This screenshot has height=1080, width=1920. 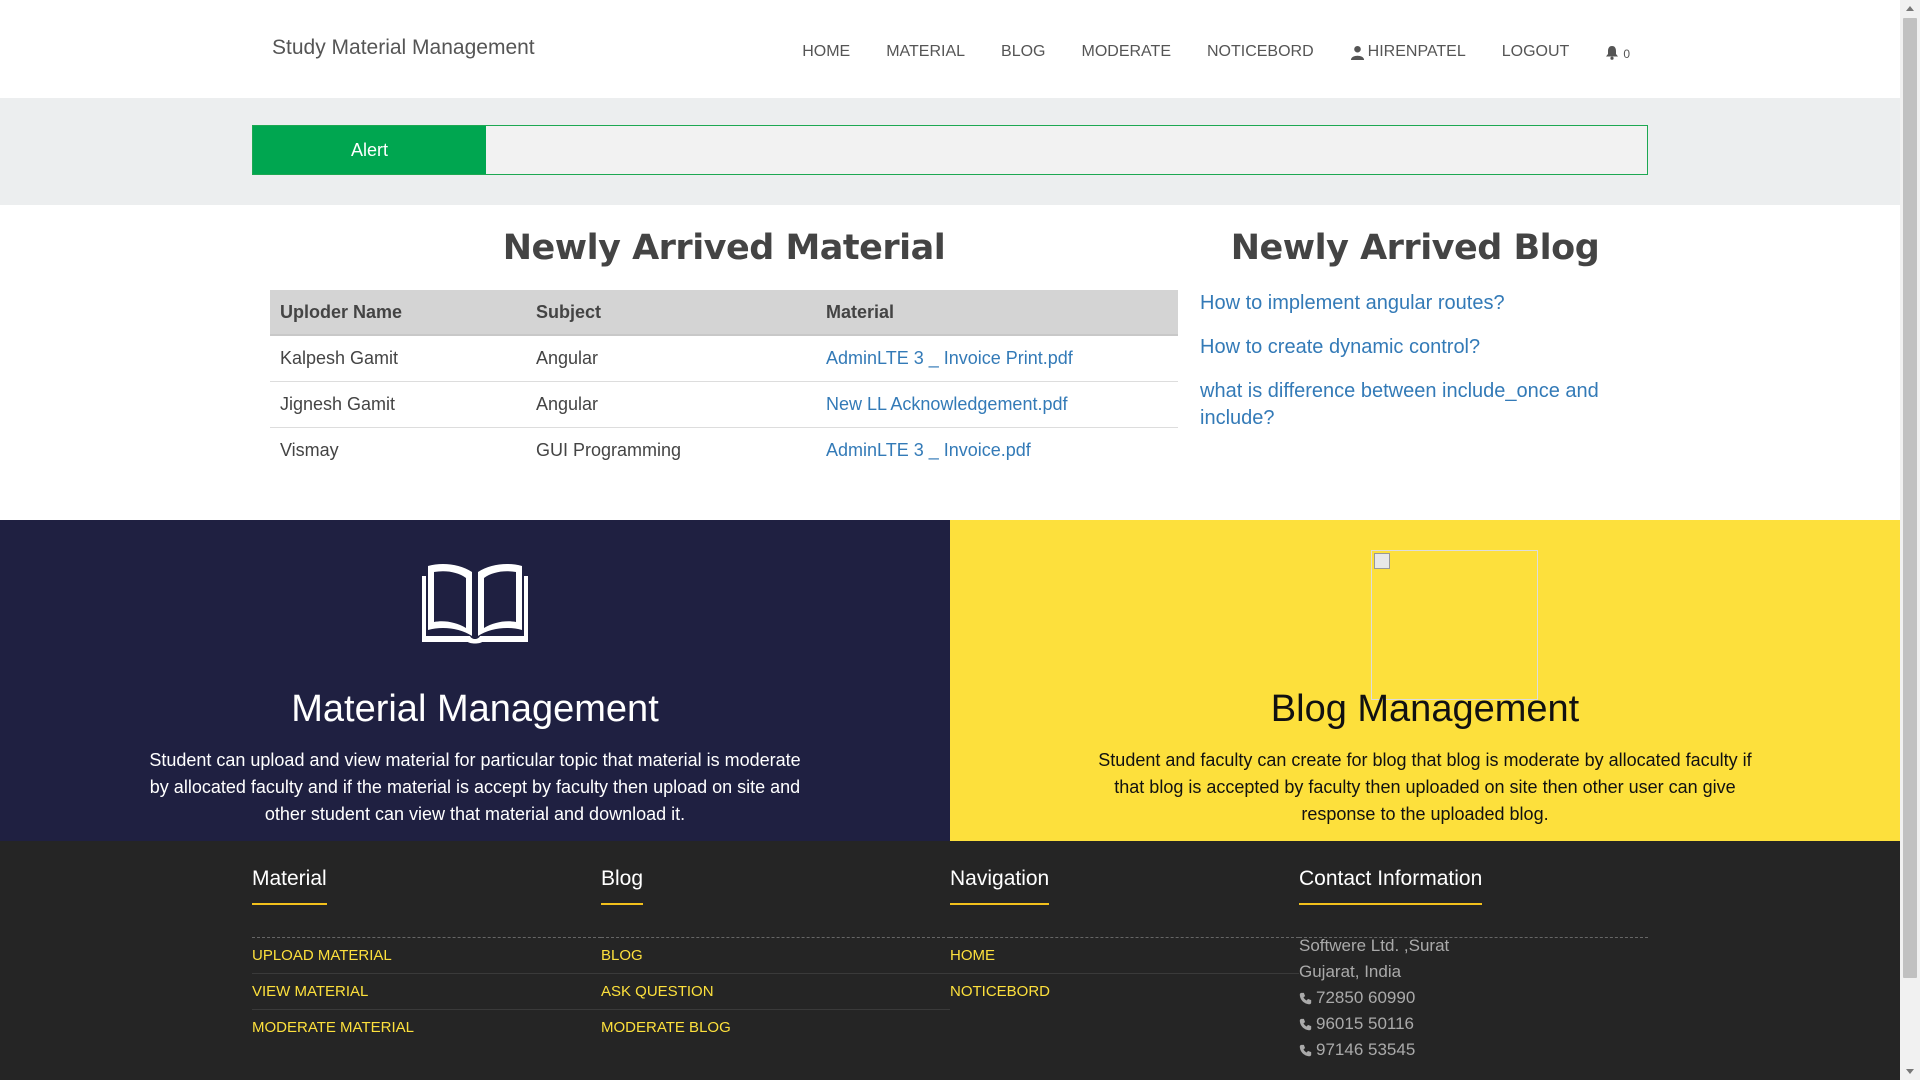 What do you see at coordinates (403, 48) in the screenshot?
I see `brand-title: Study Material Management` at bounding box center [403, 48].